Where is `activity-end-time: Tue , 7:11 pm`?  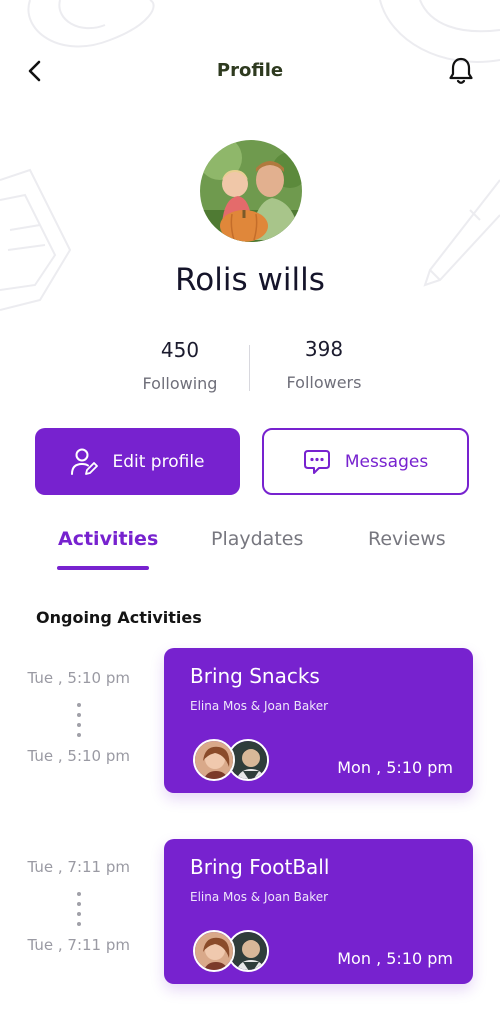 activity-end-time: Tue , 7:11 pm is located at coordinates (78, 945).